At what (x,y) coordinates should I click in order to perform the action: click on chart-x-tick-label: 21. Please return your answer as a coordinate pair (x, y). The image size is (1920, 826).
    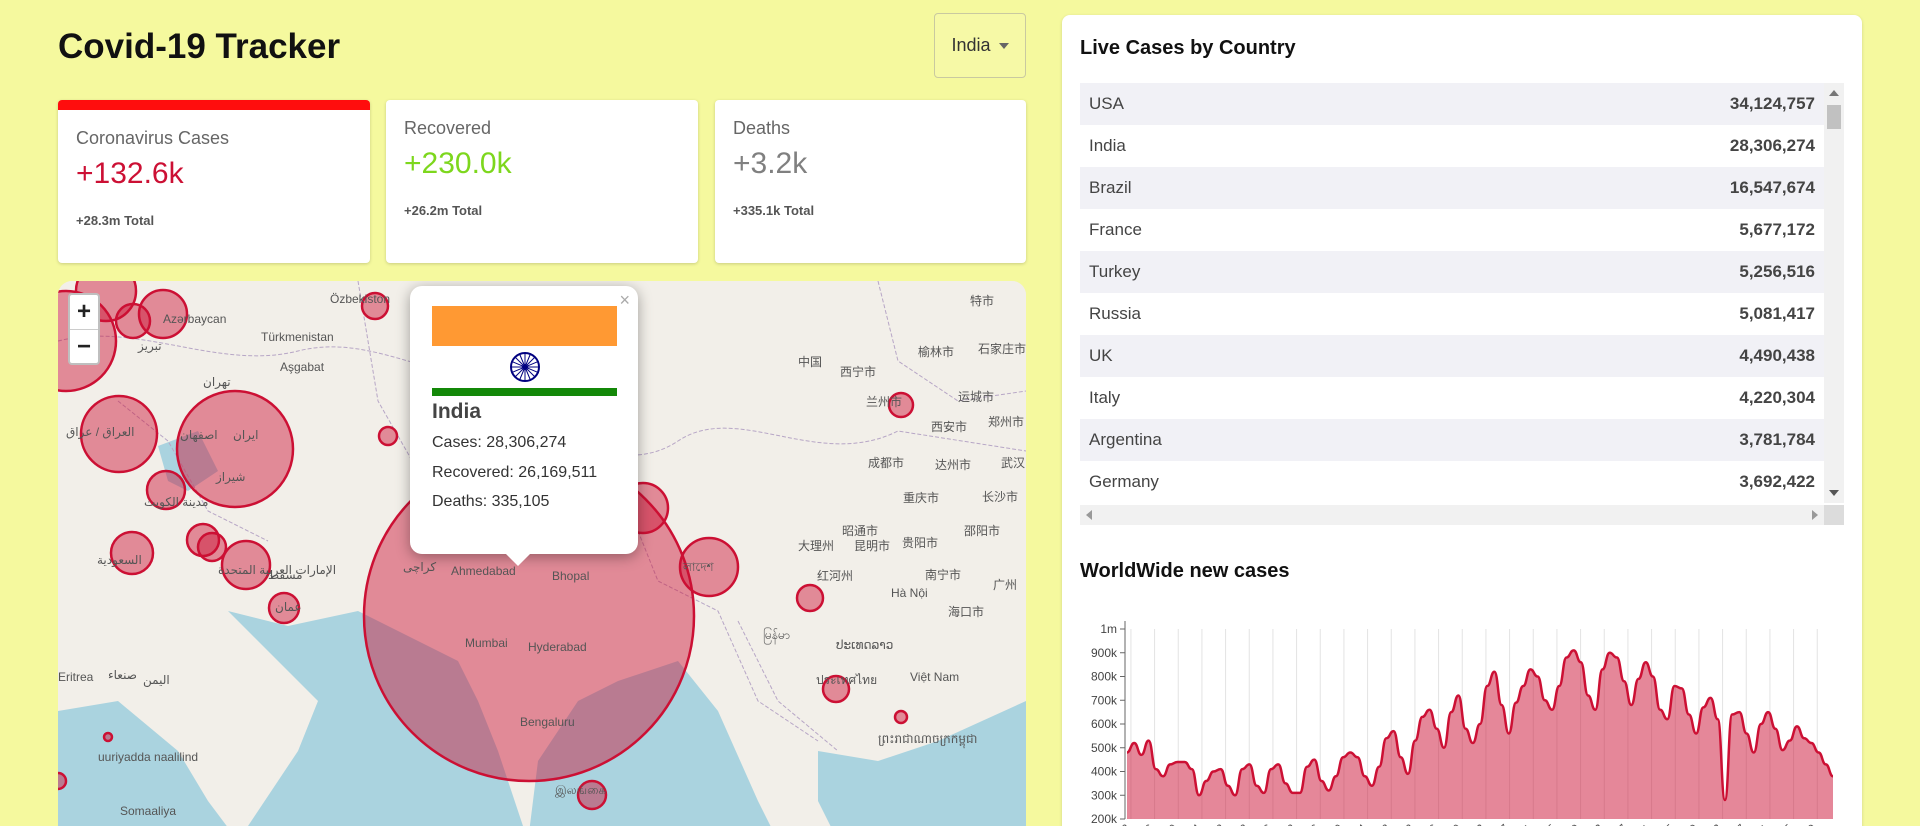
    Looking at the image, I should click on (1763, 823).